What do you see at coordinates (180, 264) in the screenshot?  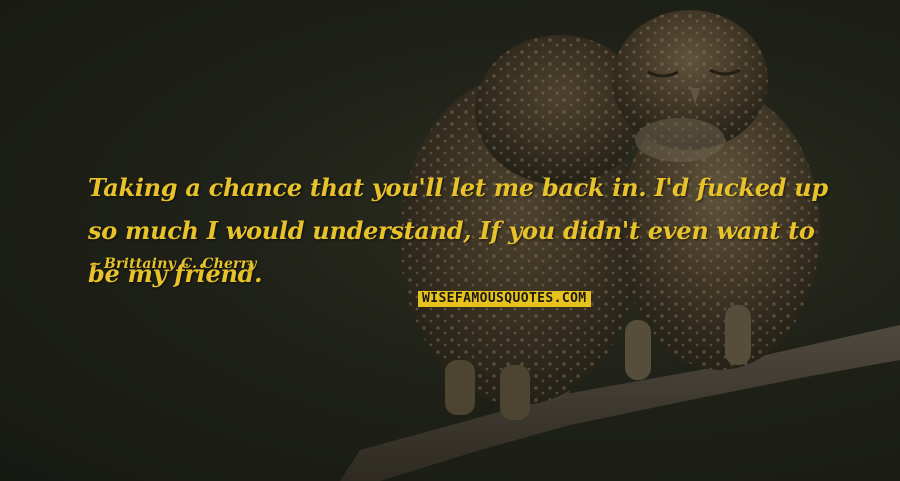 I see `author-name: Brittainy C. Cherry` at bounding box center [180, 264].